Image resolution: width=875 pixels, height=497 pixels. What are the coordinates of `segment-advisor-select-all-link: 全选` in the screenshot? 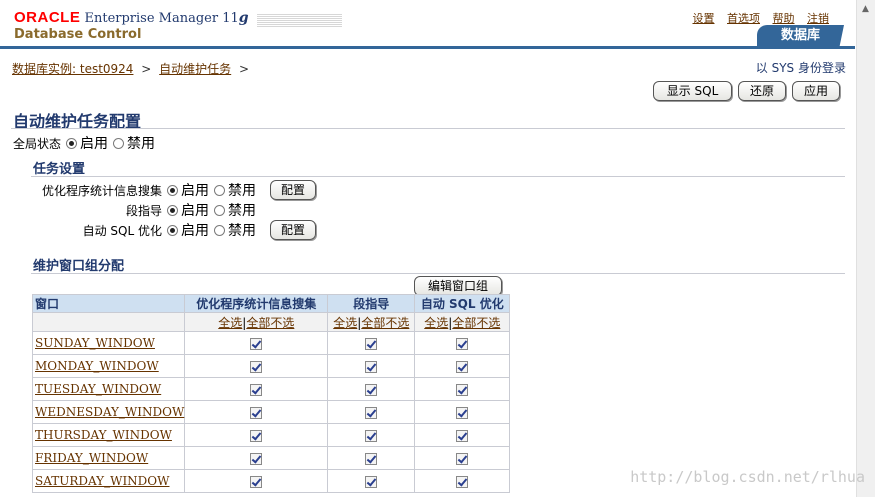 It's located at (345, 323).